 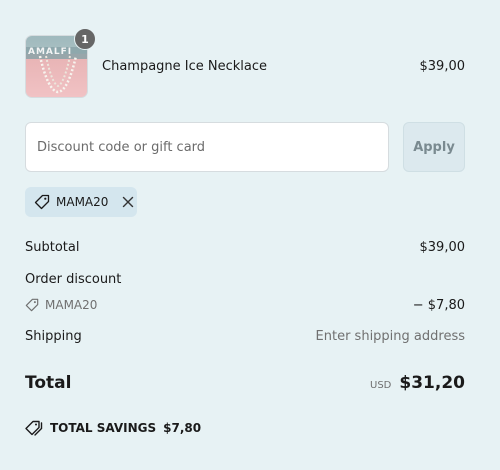 I want to click on total-value-group: USD $31,20, so click(x=417, y=383).